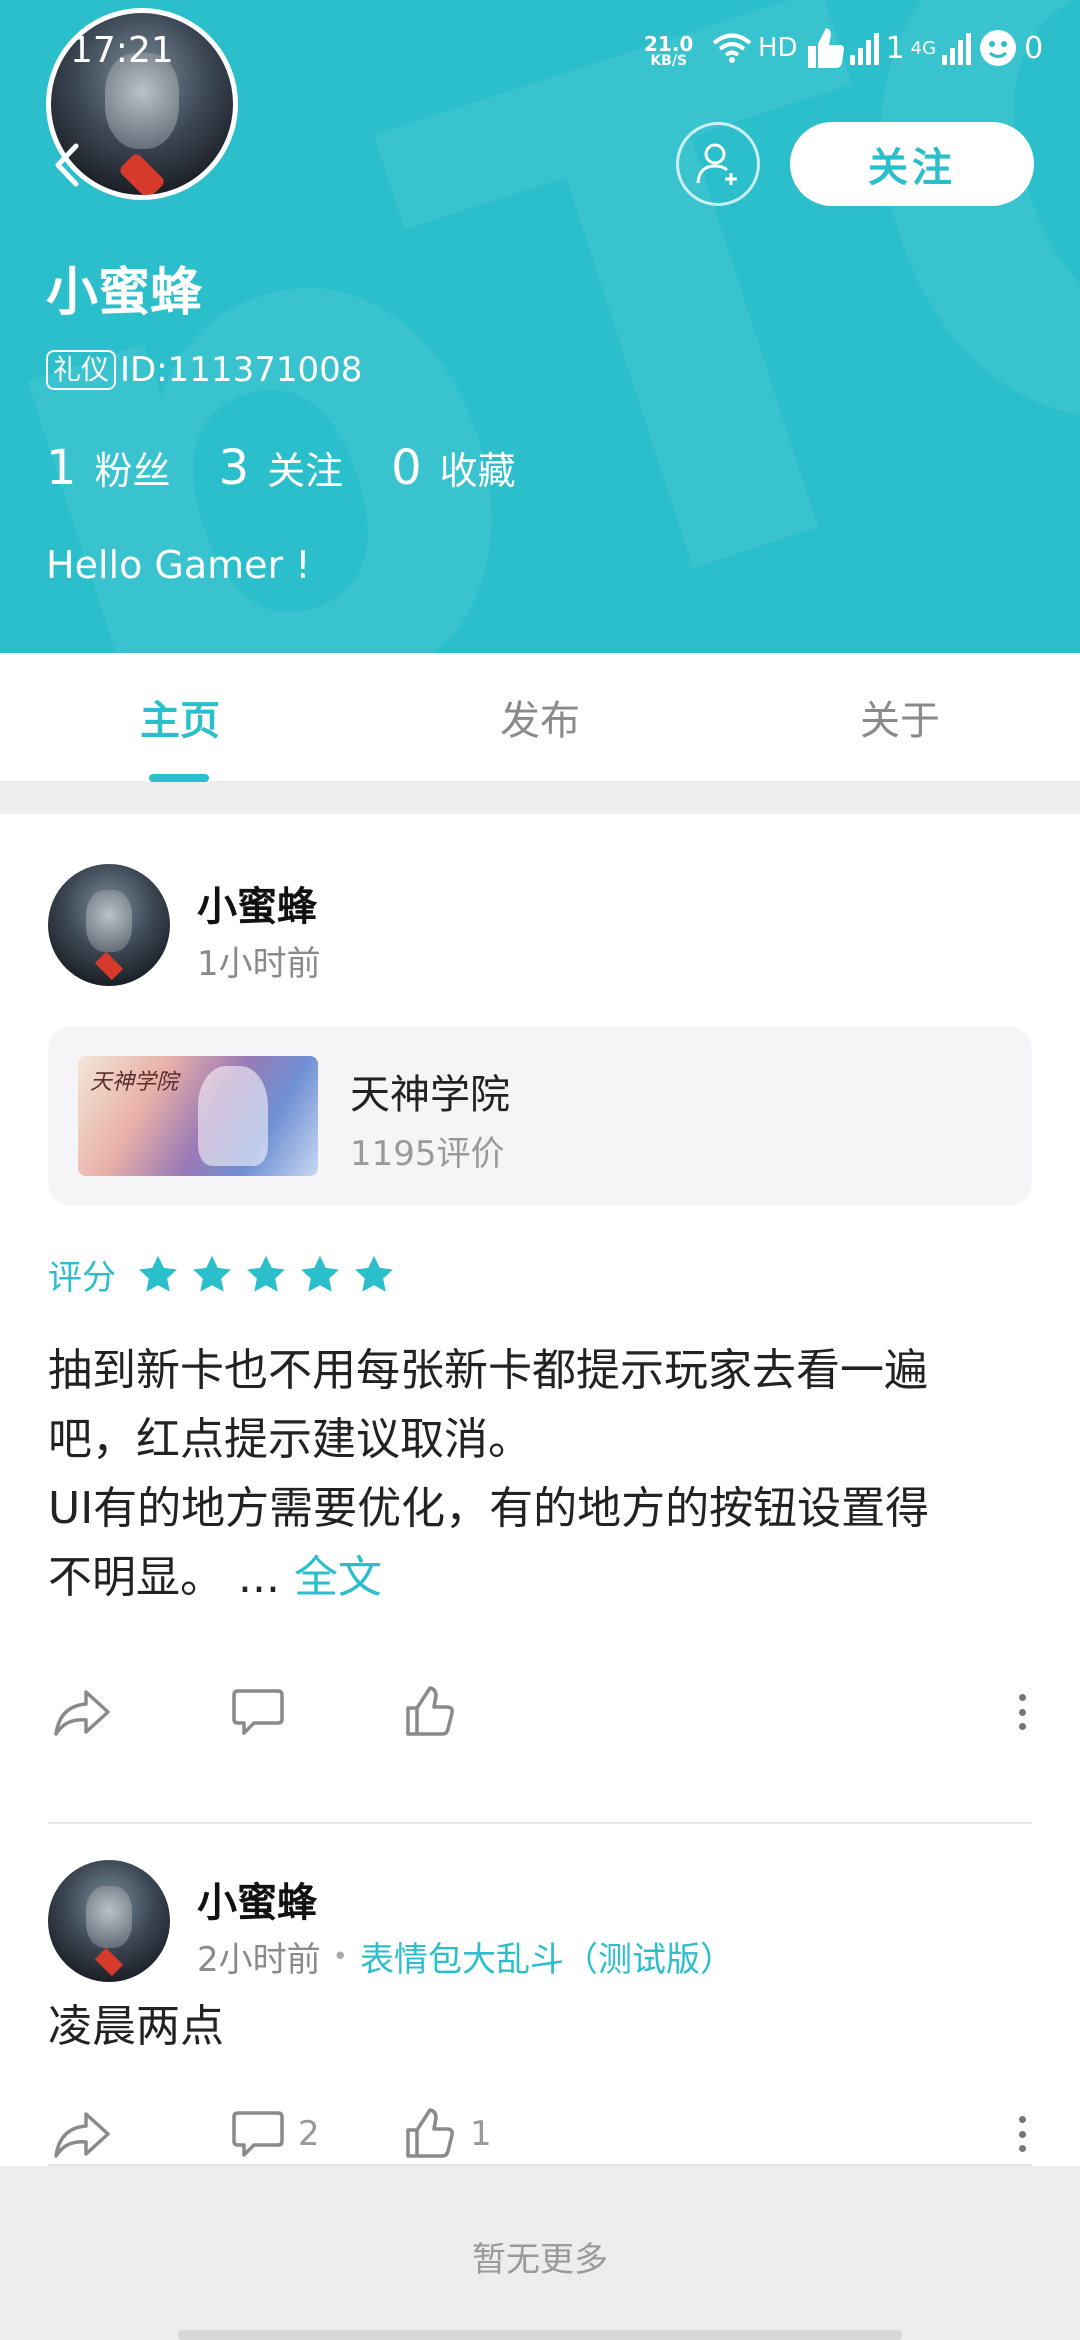  What do you see at coordinates (900, 717) in the screenshot?
I see `tab-about: 关于` at bounding box center [900, 717].